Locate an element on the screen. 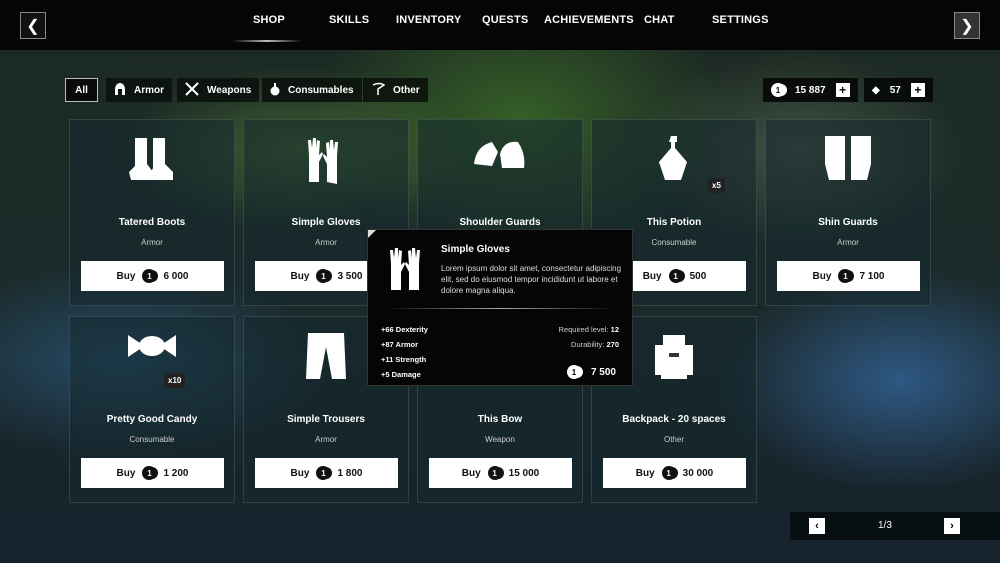 Image resolution: width=1000 pixels, height=563 pixels. item-name: This Potion is located at coordinates (674, 222).